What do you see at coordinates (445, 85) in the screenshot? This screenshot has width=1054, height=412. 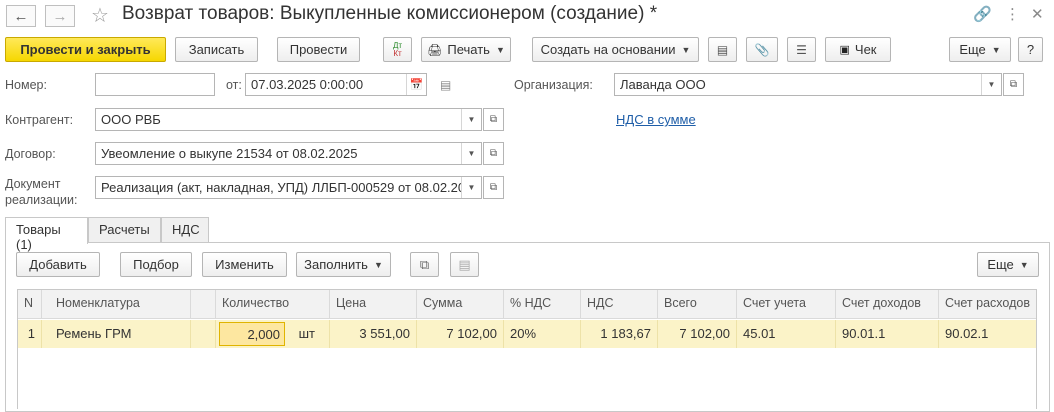 I see `comment-icon: ▤` at bounding box center [445, 85].